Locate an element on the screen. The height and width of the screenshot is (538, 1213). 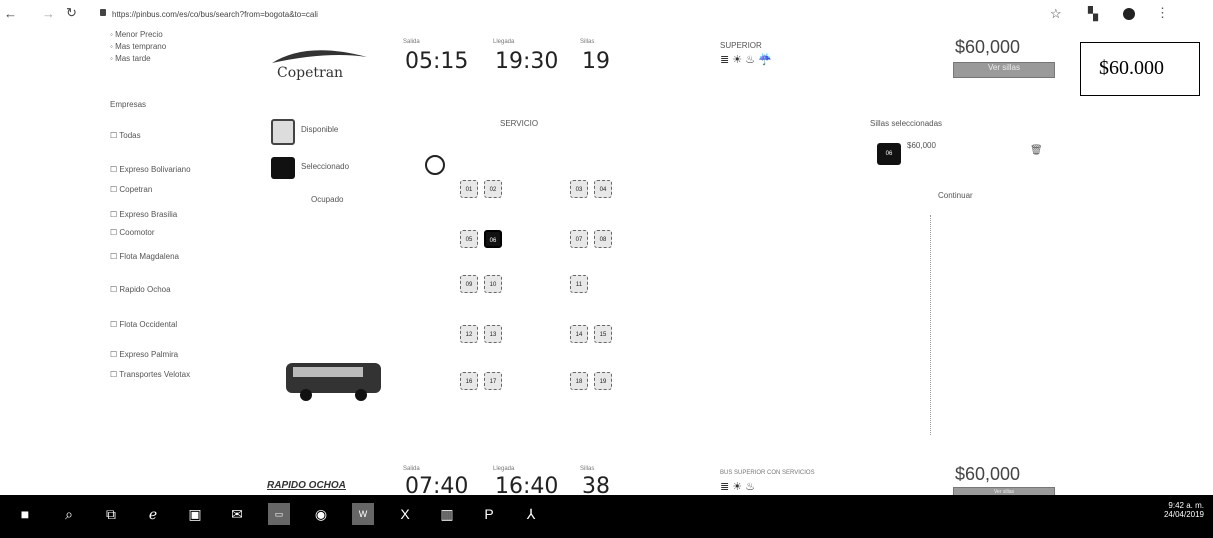
logo-swoosh-icon is located at coordinates (319, 56).